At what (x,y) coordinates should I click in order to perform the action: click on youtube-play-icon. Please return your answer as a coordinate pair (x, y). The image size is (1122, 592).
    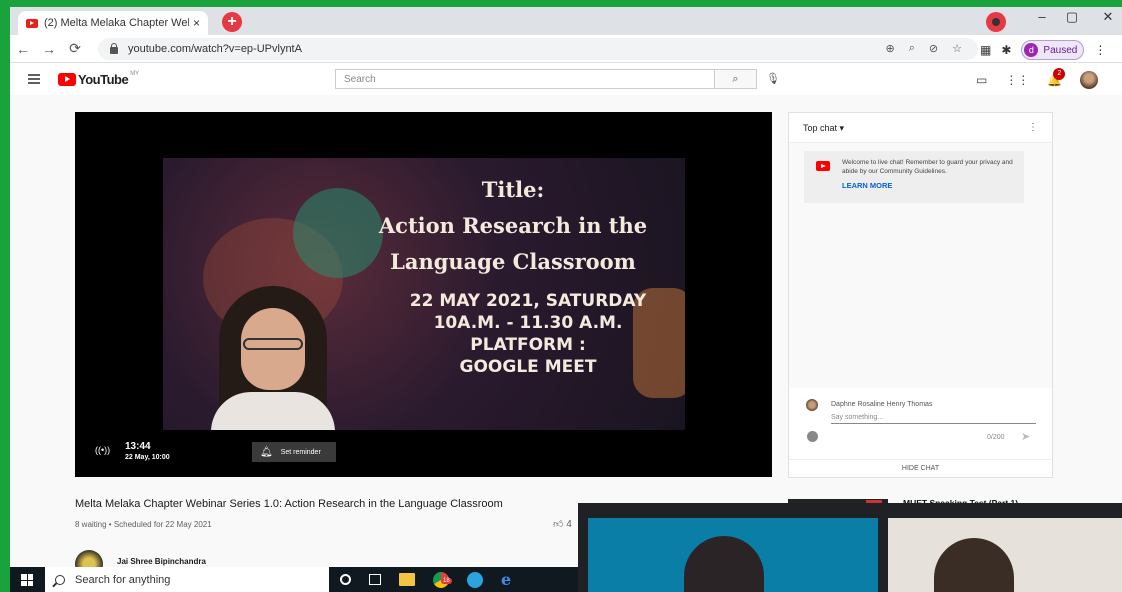
    Looking at the image, I should click on (67, 79).